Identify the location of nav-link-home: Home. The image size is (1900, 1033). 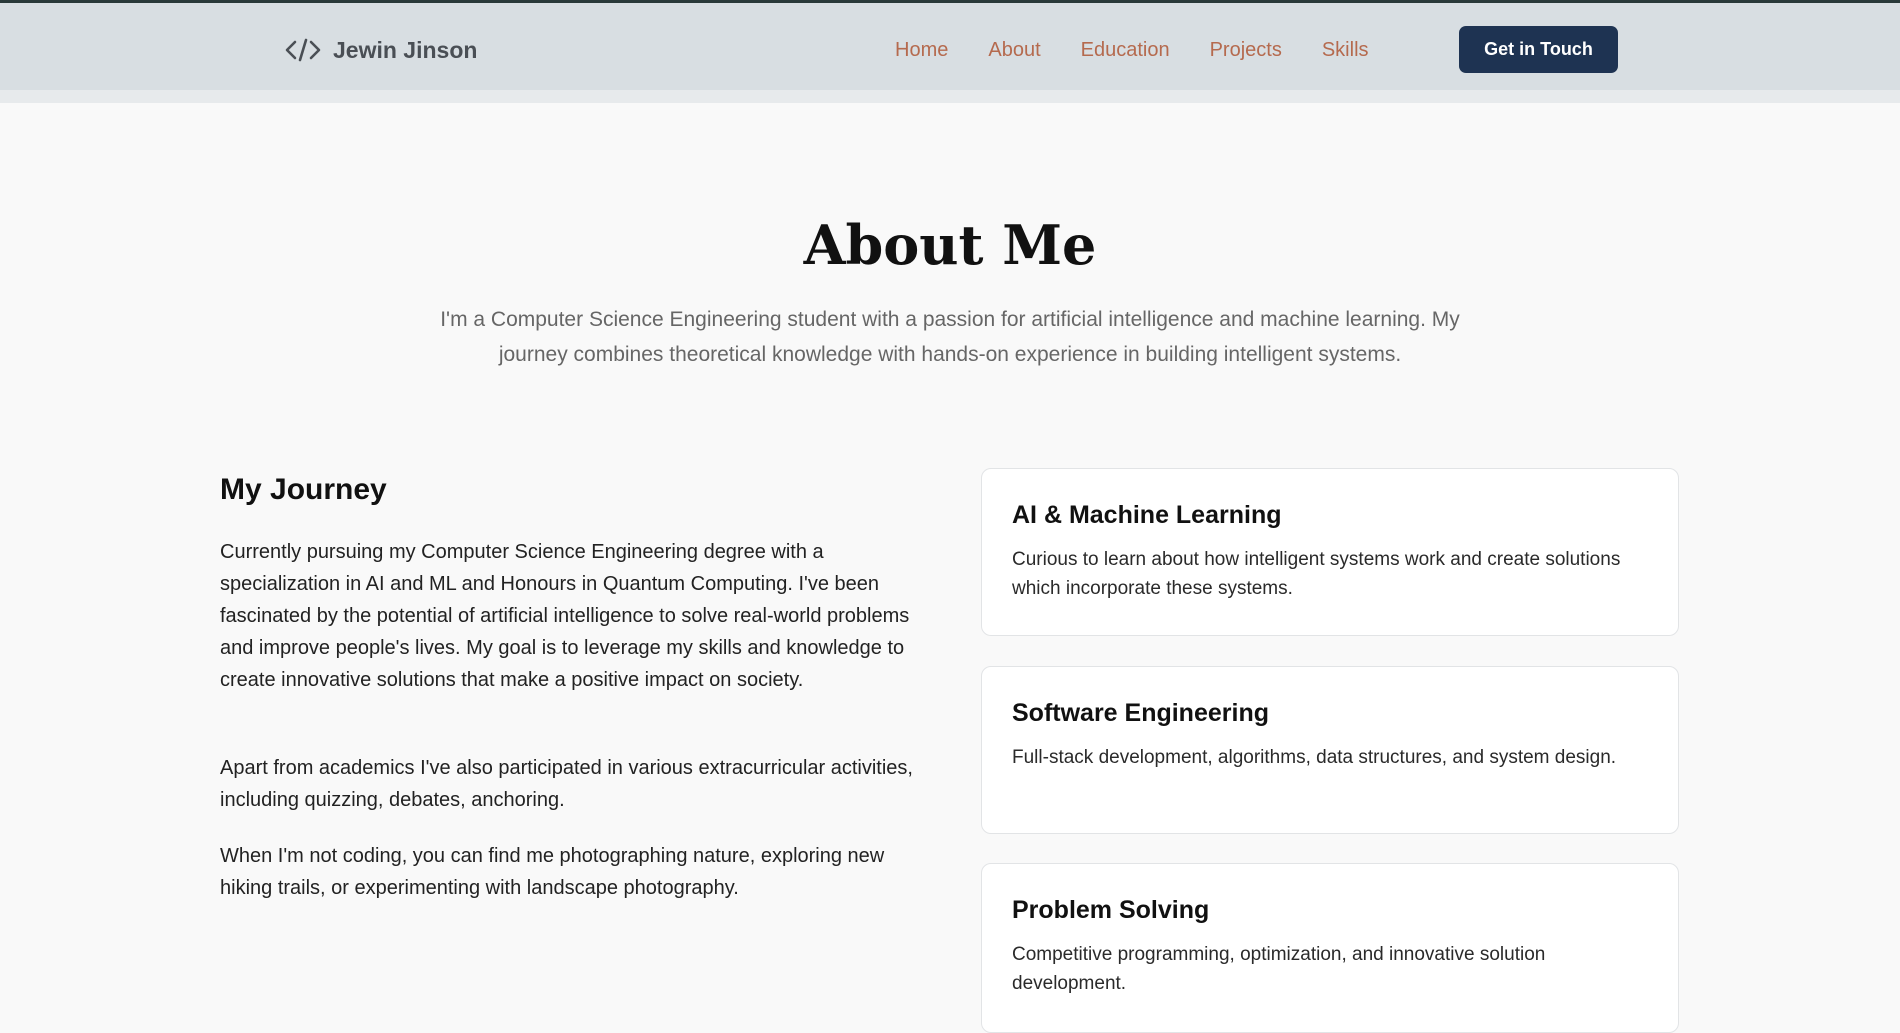
(921, 50).